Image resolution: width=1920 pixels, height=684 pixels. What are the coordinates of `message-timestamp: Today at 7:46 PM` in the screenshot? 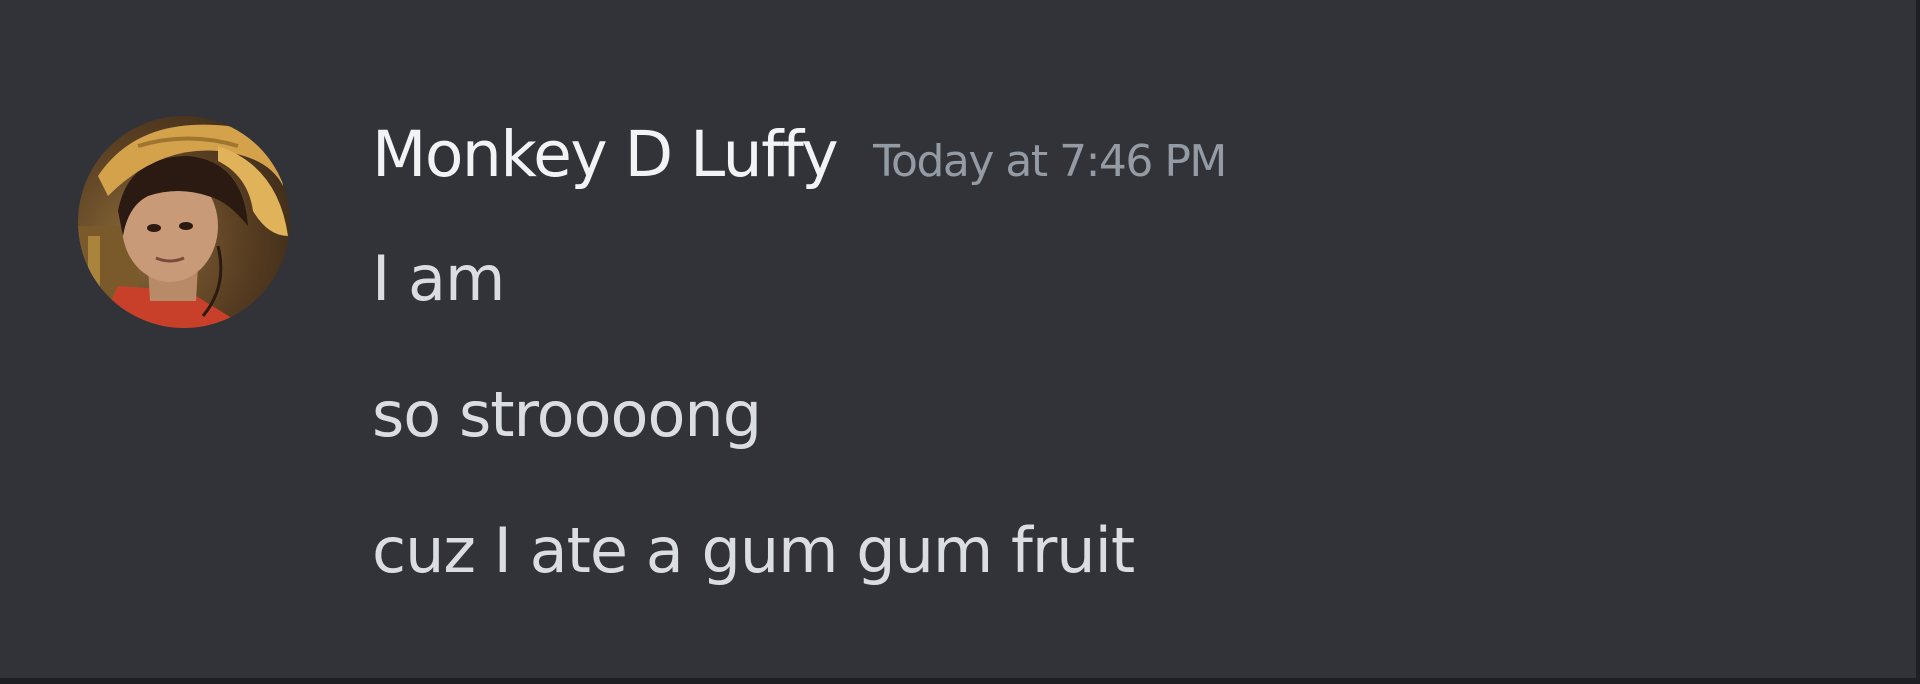 It's located at (1050, 161).